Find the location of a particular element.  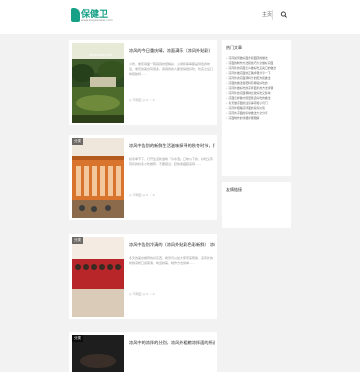

logo-subtitle: www.baojianwei.com is located at coordinates (97, 20).